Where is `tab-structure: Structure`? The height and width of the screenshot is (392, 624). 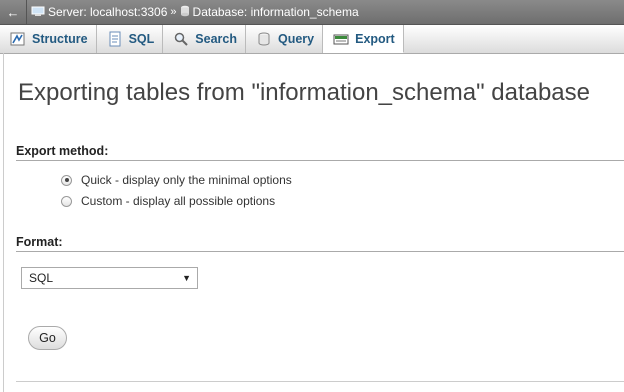
tab-structure: Structure is located at coordinates (48, 39).